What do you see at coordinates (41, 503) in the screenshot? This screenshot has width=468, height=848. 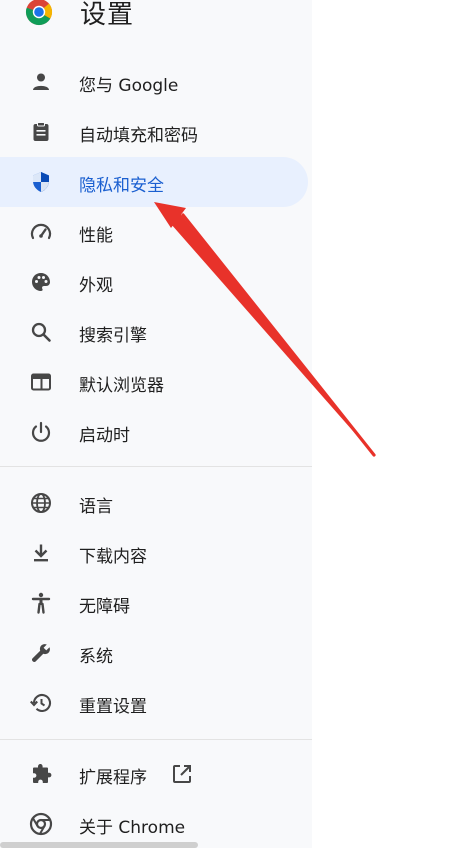 I see `globe-icon` at bounding box center [41, 503].